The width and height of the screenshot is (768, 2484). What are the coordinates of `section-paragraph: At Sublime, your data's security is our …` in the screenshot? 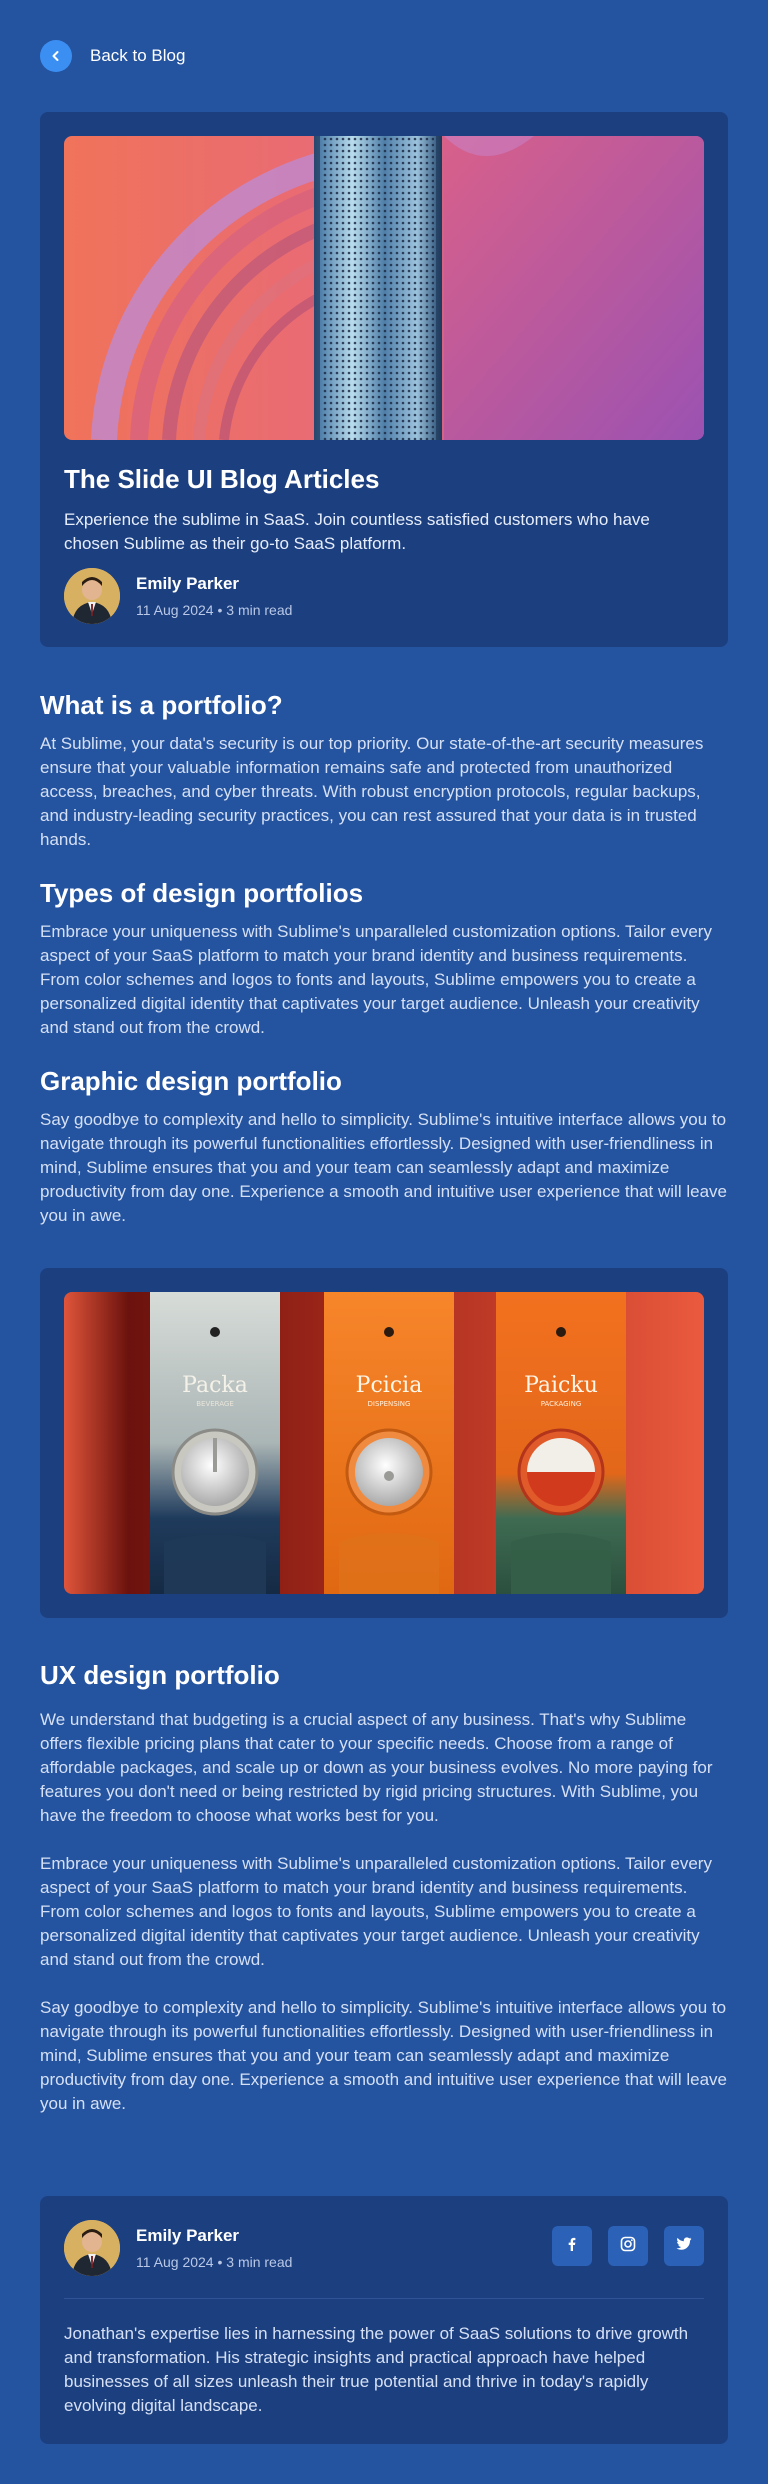 It's located at (372, 791).